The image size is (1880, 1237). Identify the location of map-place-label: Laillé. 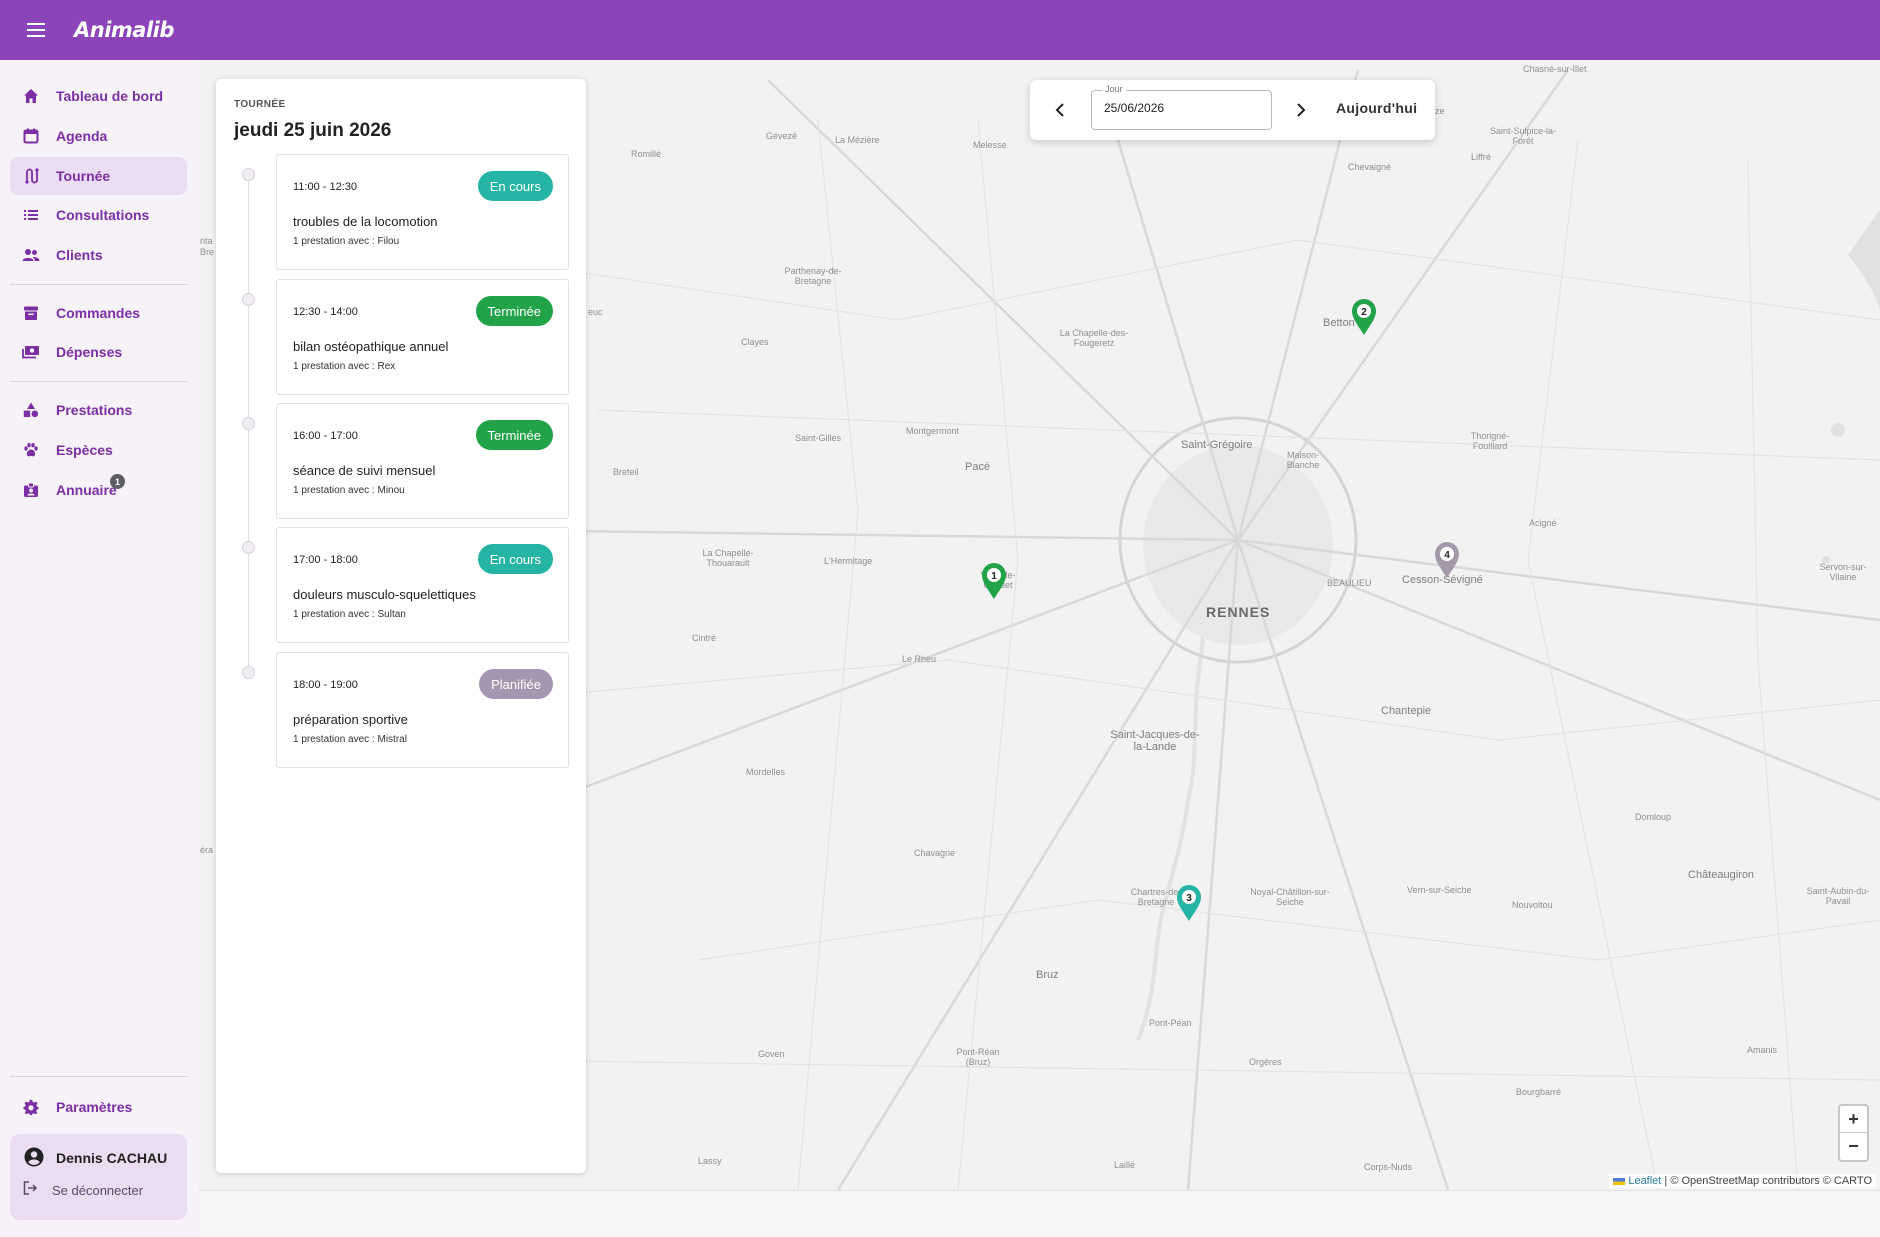
(1125, 1165).